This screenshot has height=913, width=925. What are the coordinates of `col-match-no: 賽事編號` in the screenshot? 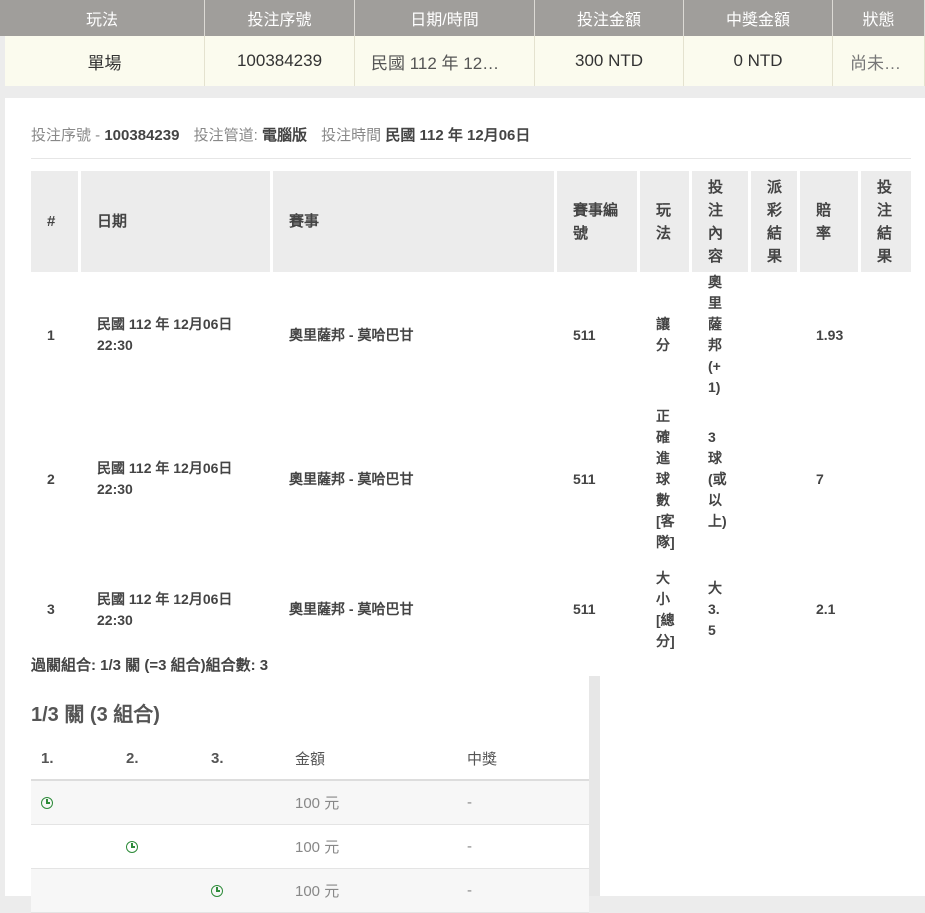 It's located at (598, 221).